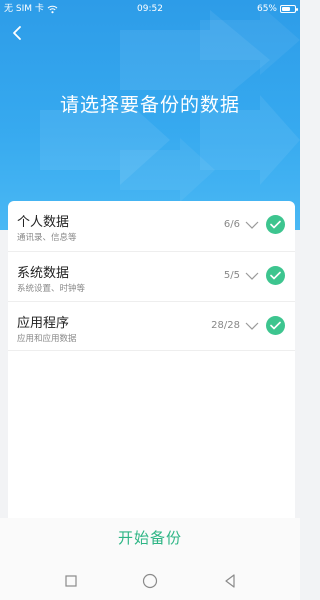 Image resolution: width=320 pixels, height=600 pixels. Describe the element at coordinates (151, 226) in the screenshot. I see `list-item-personal-data: 个人数据 通讯录、信息等 6/6` at that location.